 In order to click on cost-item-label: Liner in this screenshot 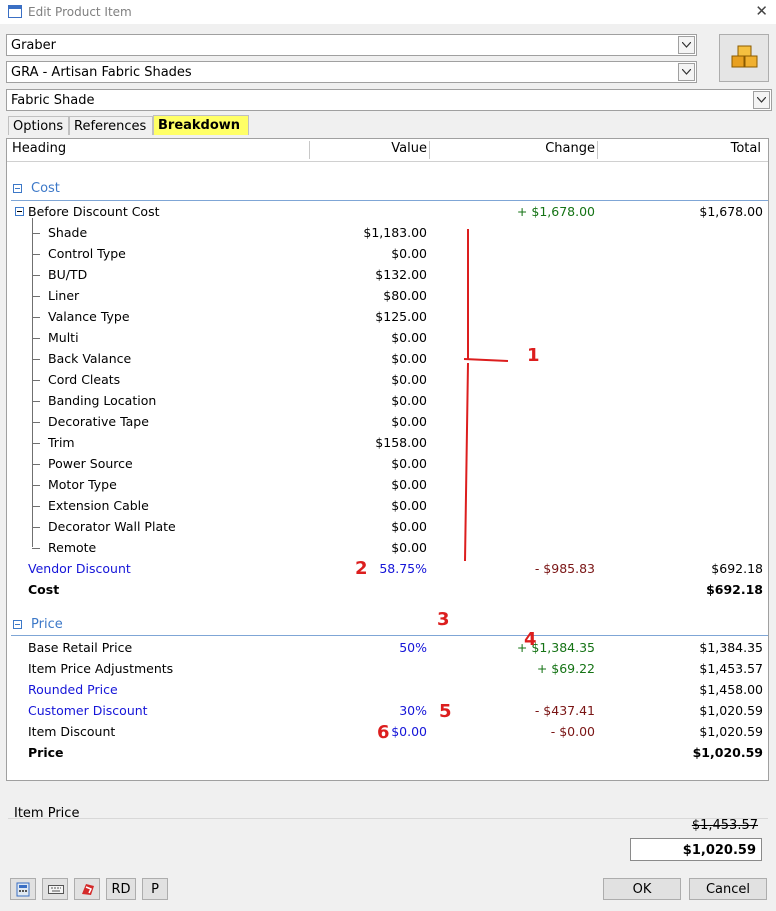, I will do `click(64, 295)`.